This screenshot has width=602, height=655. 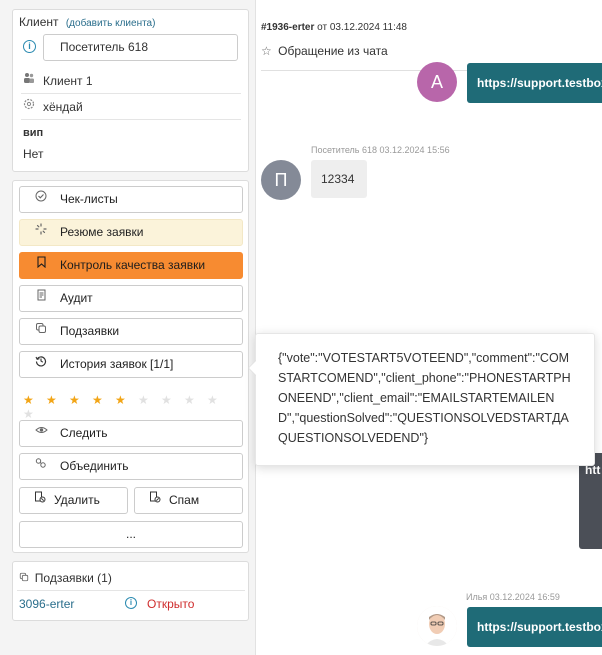 I want to click on subrequest-status: Открыто, so click(x=171, y=604).